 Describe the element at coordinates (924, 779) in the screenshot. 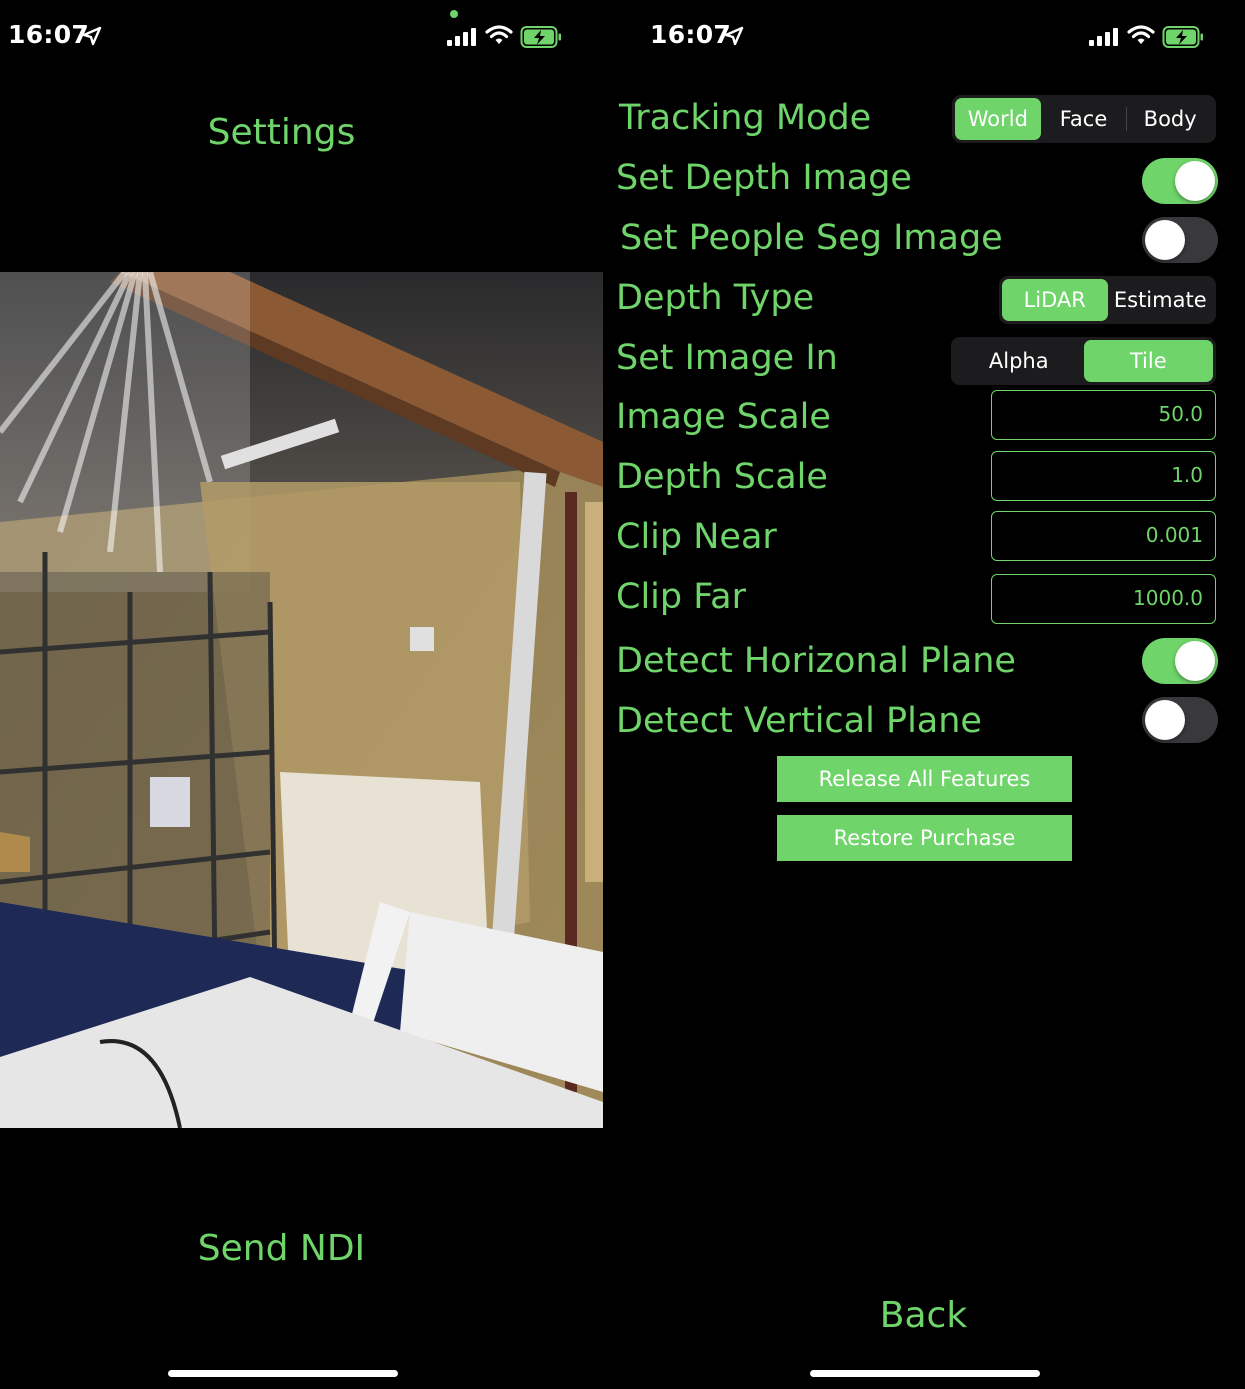

I see `release-all-features-button: Release All Features` at that location.